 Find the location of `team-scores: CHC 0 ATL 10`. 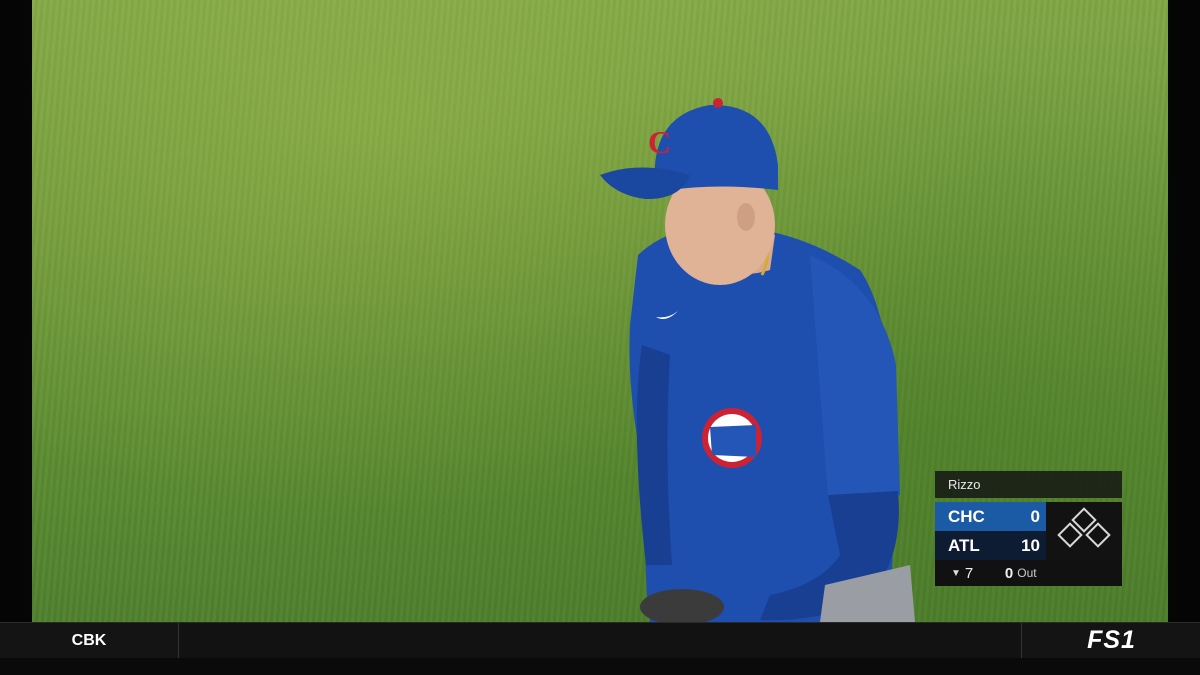

team-scores: CHC 0 ATL 10 is located at coordinates (990, 531).